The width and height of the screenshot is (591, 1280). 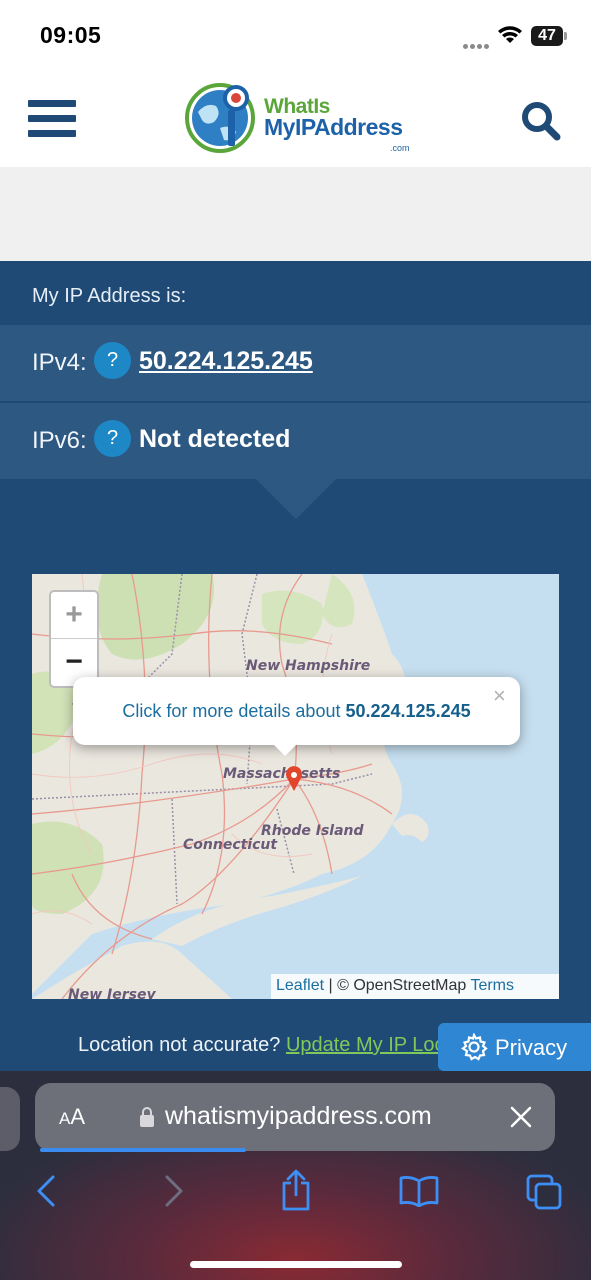 I want to click on terms-link: Terms, so click(x=492, y=985).